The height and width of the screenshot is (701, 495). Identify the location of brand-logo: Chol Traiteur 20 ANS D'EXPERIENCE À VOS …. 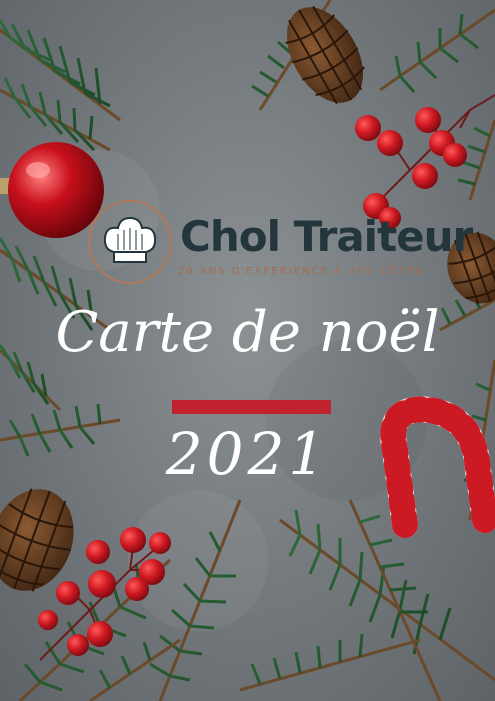
(280, 245).